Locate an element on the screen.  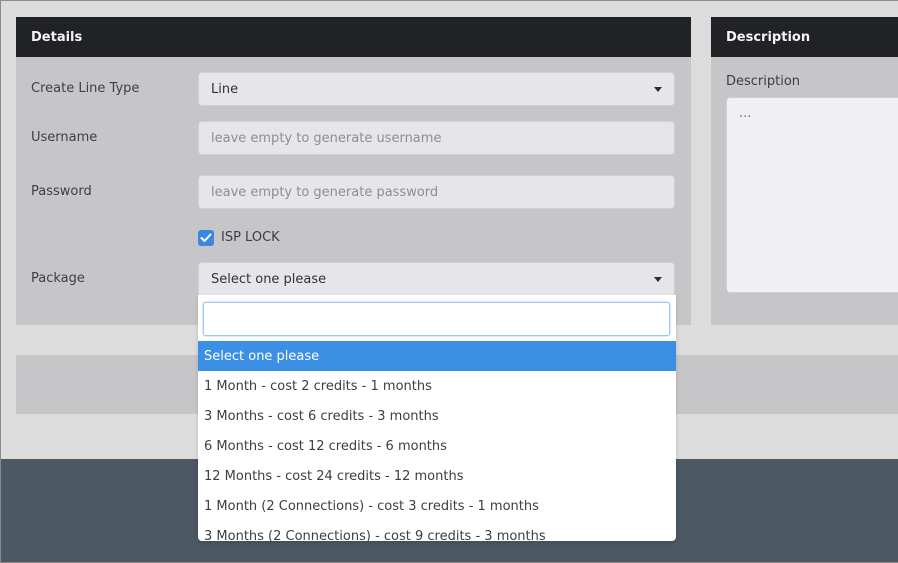
package-option: 6 Months - cost 12 credits - 6 months is located at coordinates (437, 446).